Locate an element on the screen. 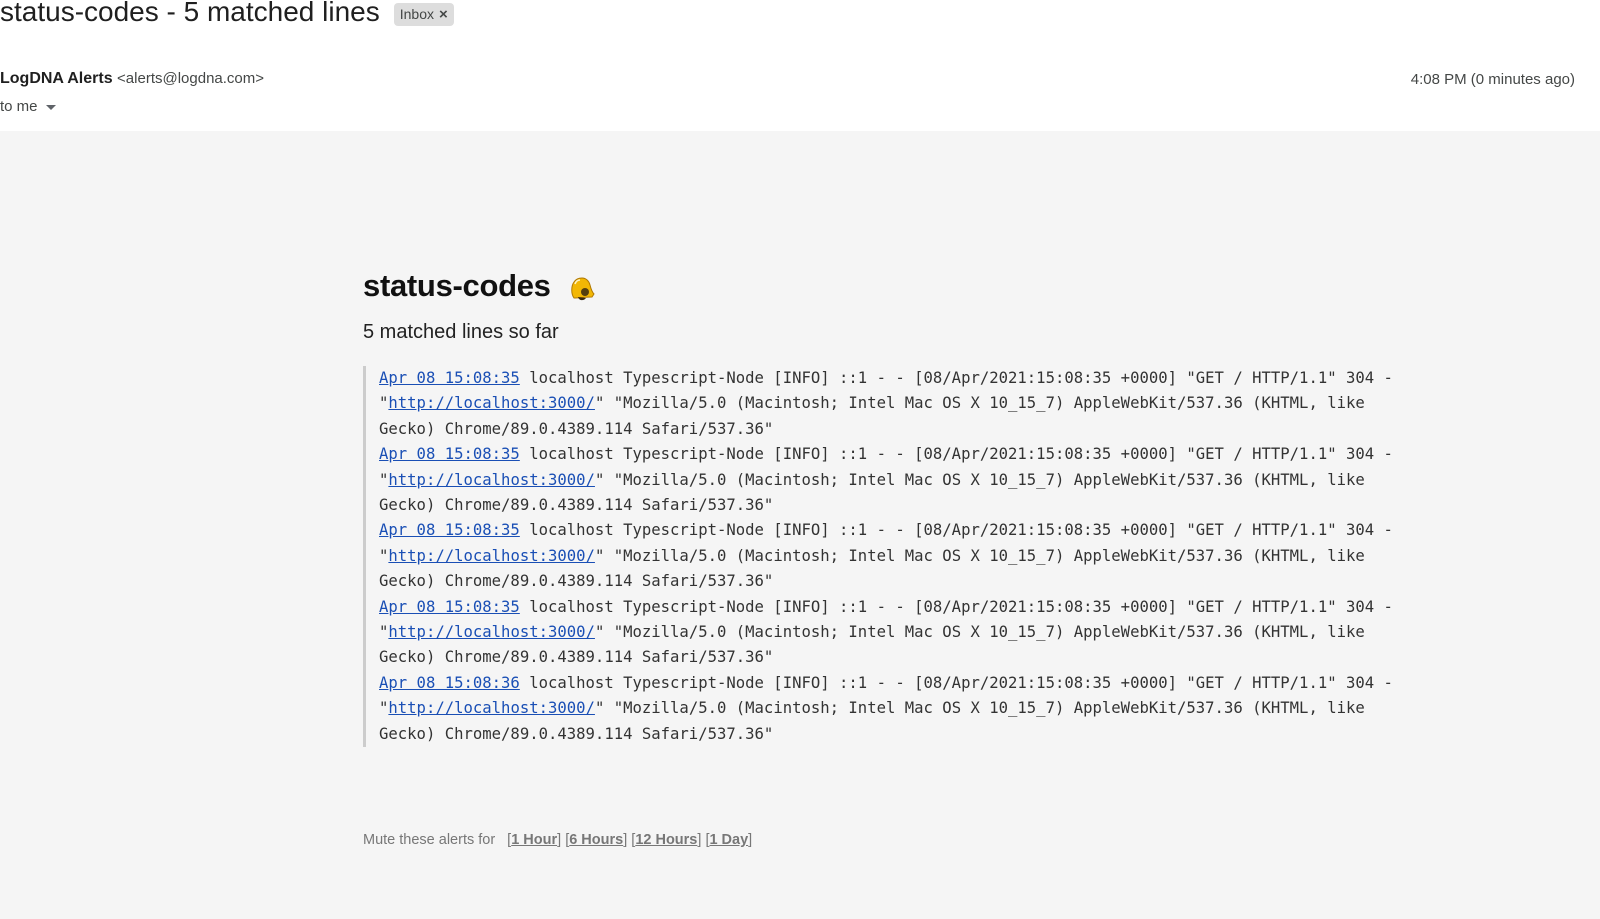  subject-row: status-codes - 5 matched lines Inbox × is located at coordinates (227, 15).